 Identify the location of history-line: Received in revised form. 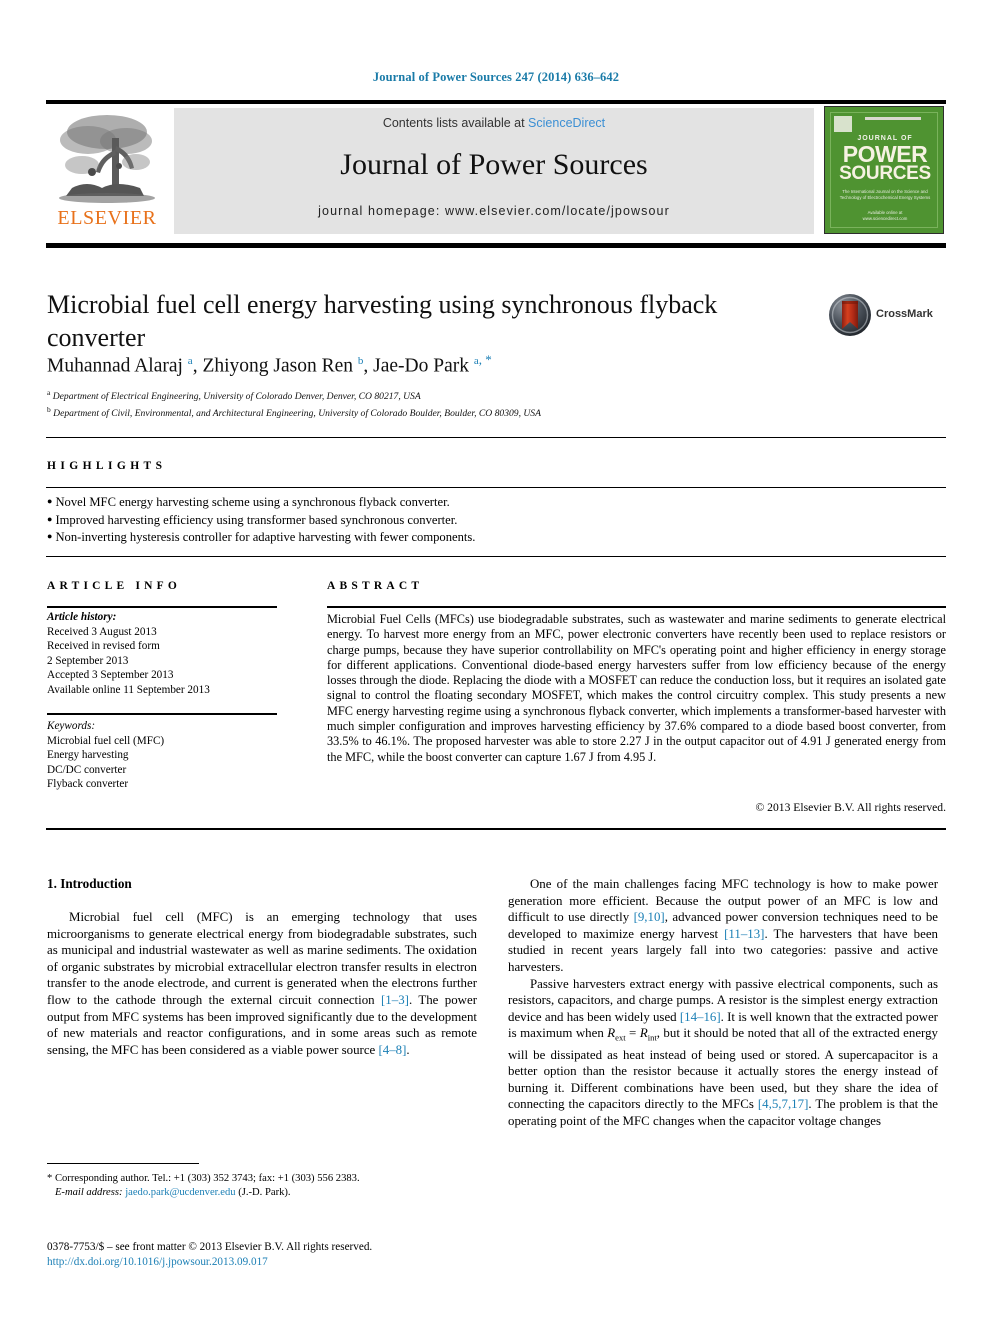
(103, 646).